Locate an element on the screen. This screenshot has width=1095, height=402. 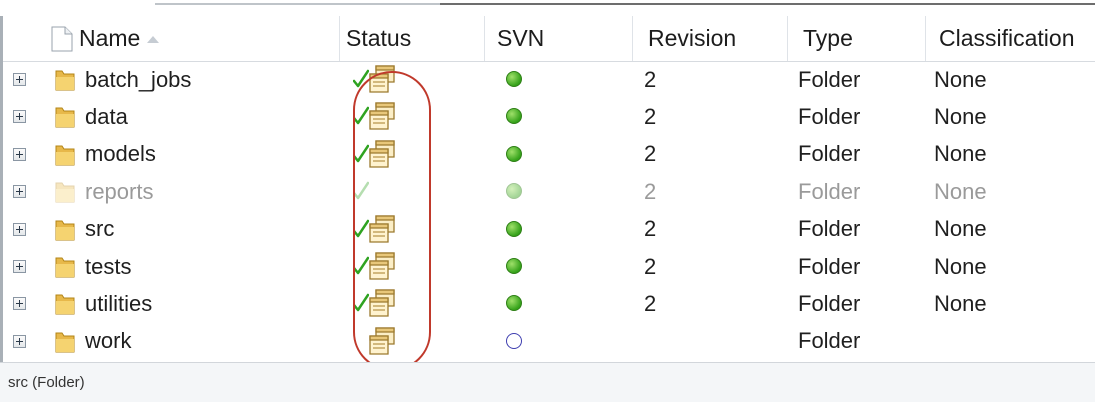
sort-ascending-icon is located at coordinates (153, 39).